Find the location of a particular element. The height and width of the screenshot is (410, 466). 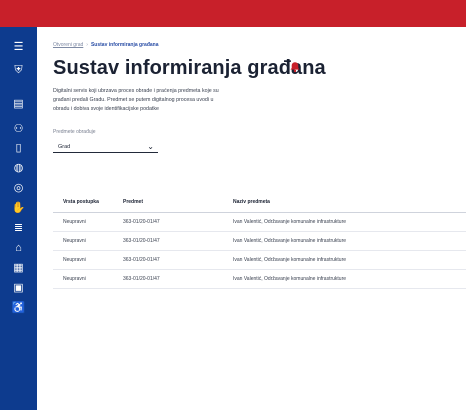

breadcrumb-home-link: Otvoreni grad is located at coordinates (68, 45).